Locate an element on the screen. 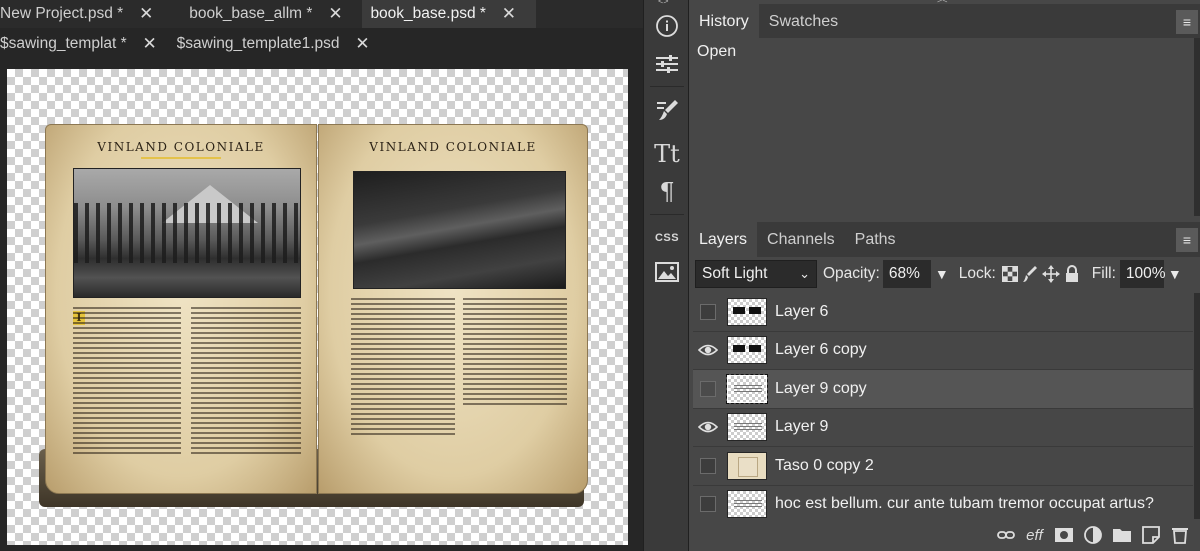 The width and height of the screenshot is (1200, 551). tab-layers: Layers is located at coordinates (723, 239).